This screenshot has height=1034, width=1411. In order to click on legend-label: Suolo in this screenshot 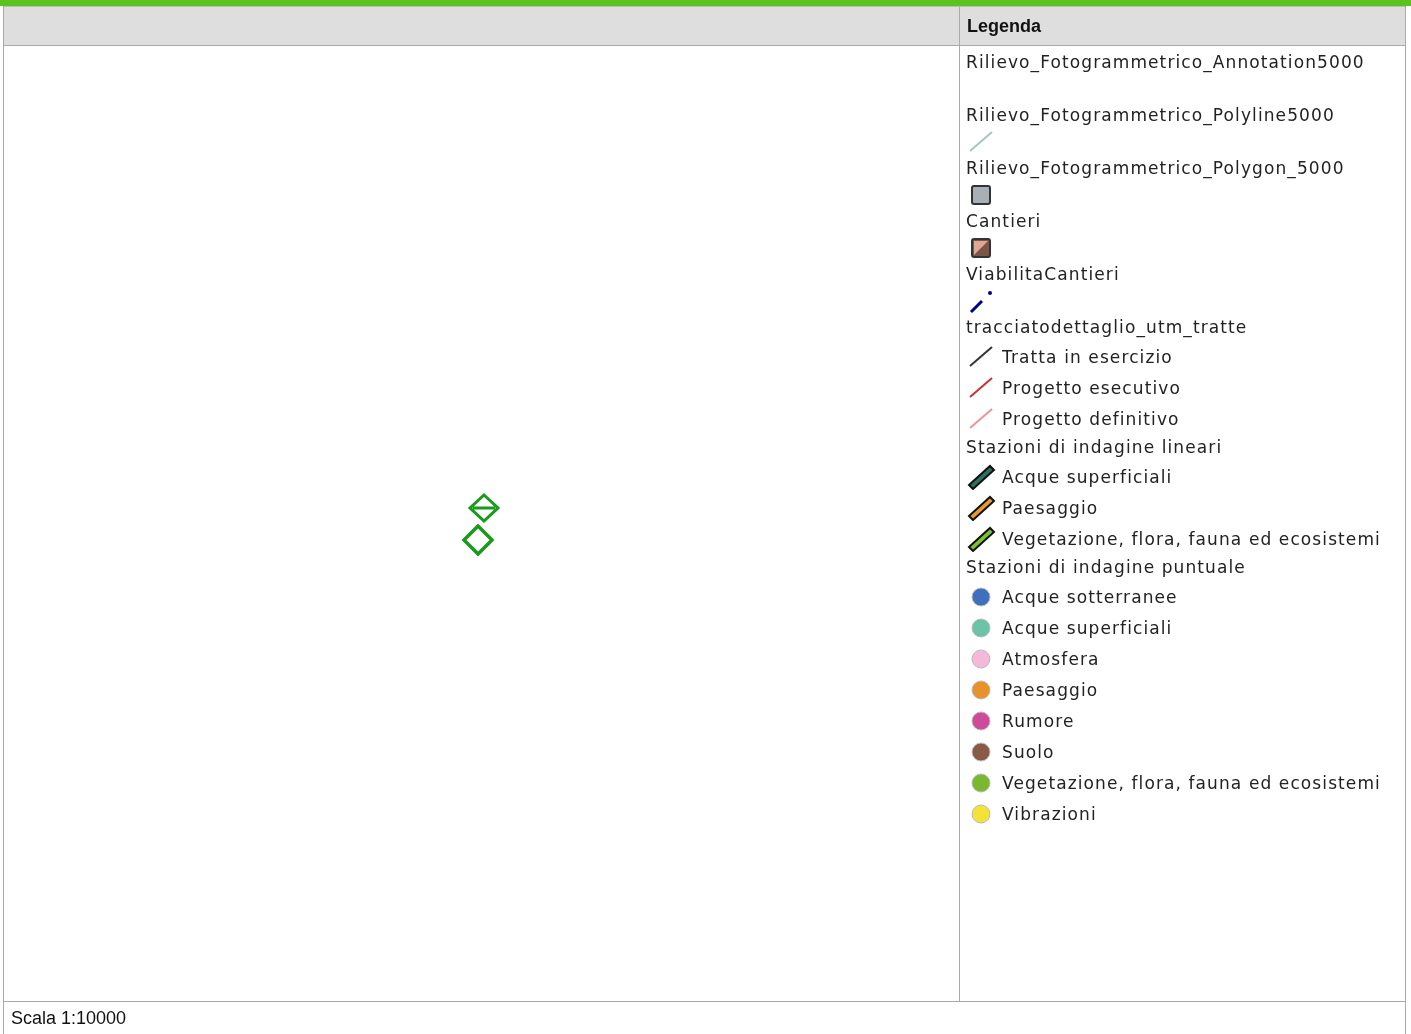, I will do `click(1028, 751)`.